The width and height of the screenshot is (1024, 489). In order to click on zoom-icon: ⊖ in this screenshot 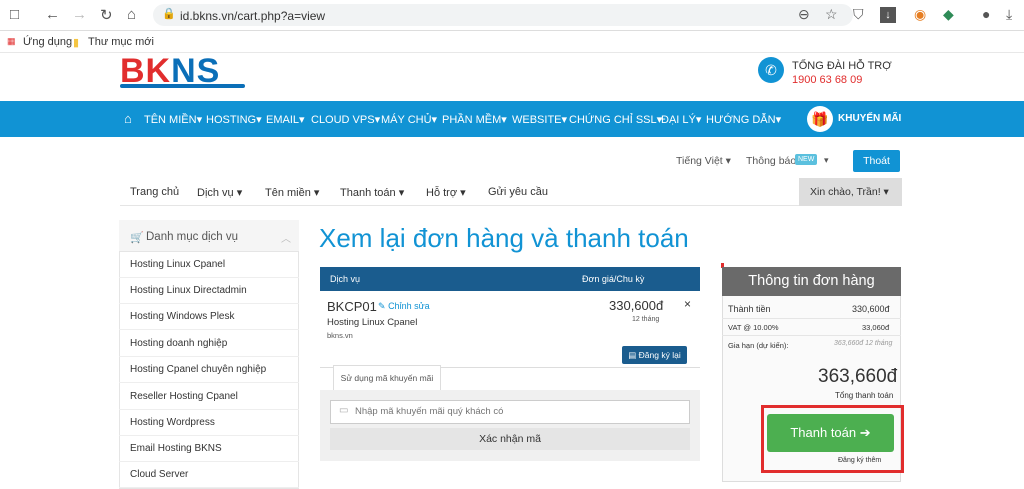, I will do `click(804, 14)`.